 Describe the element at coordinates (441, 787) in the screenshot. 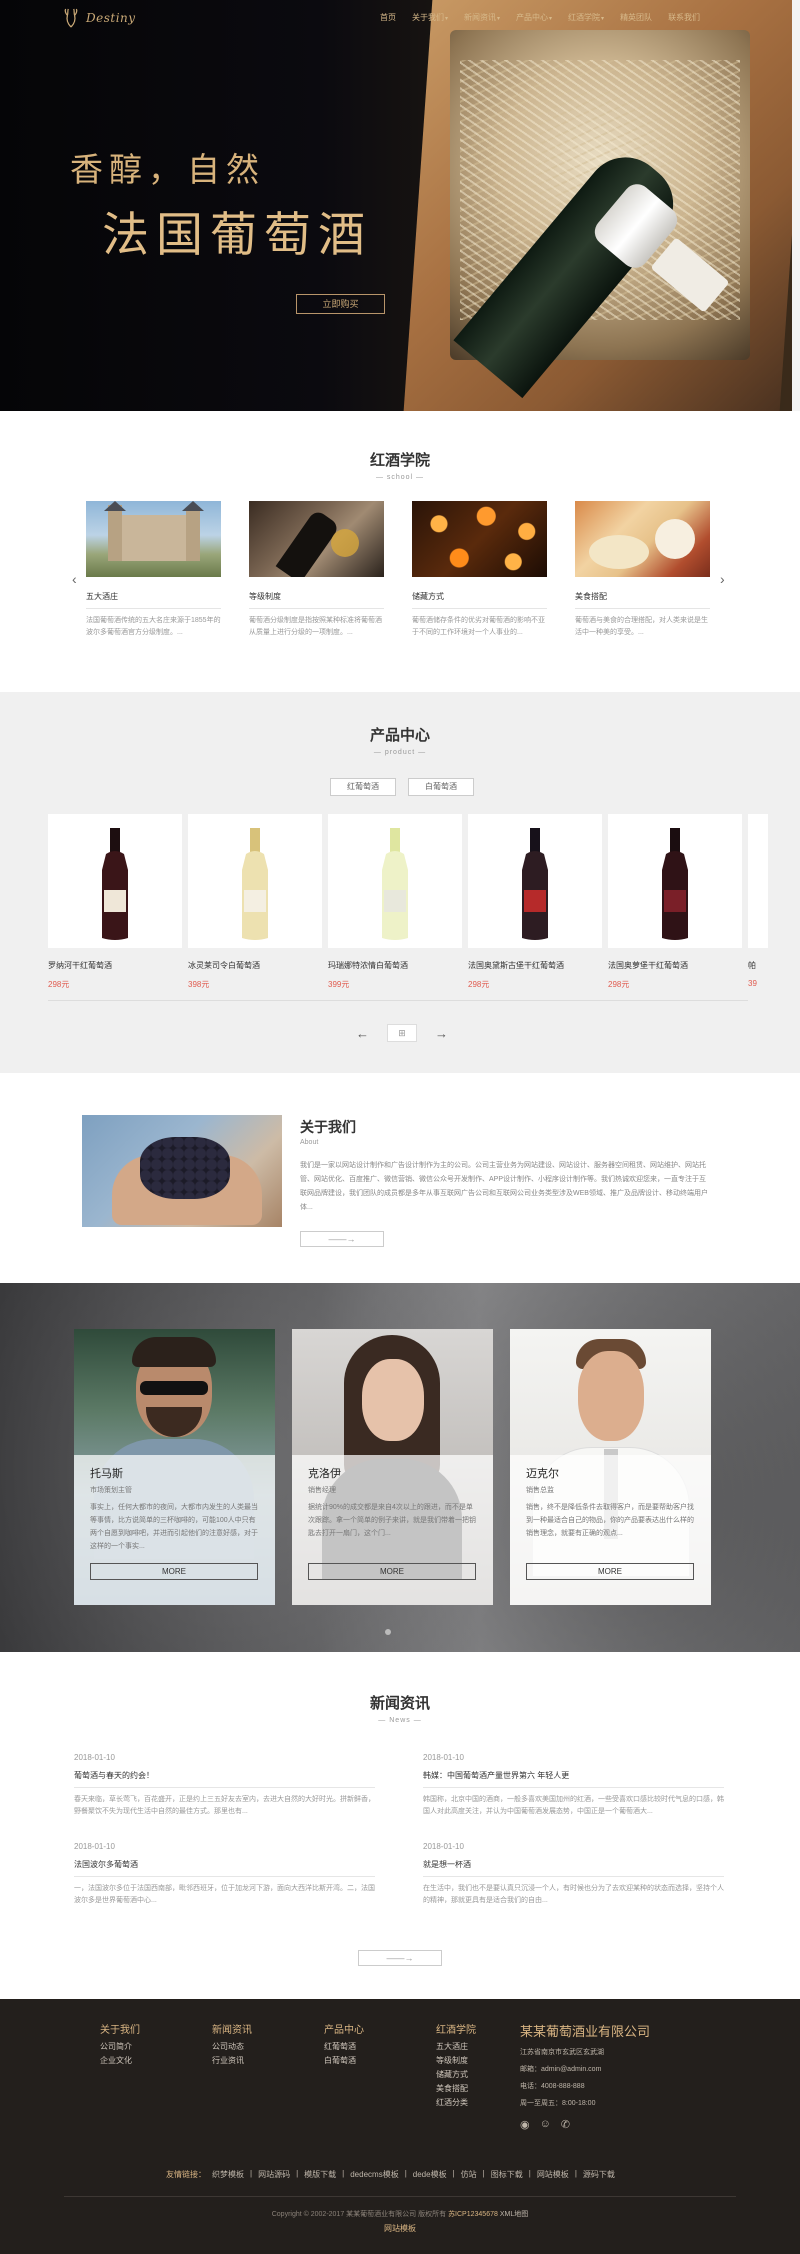

I see `tab-white-wine: 白葡萄酒` at that location.